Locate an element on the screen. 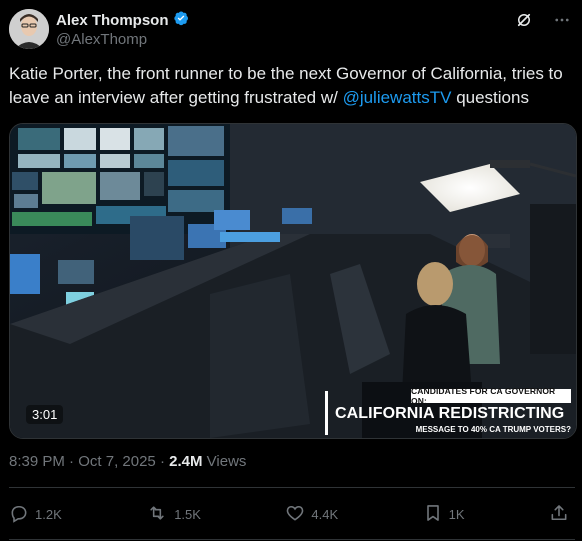 This screenshot has width=582, height=541. chyron-top: CANDIDATES FOR CA GOVERNOR ON: is located at coordinates (491, 396).